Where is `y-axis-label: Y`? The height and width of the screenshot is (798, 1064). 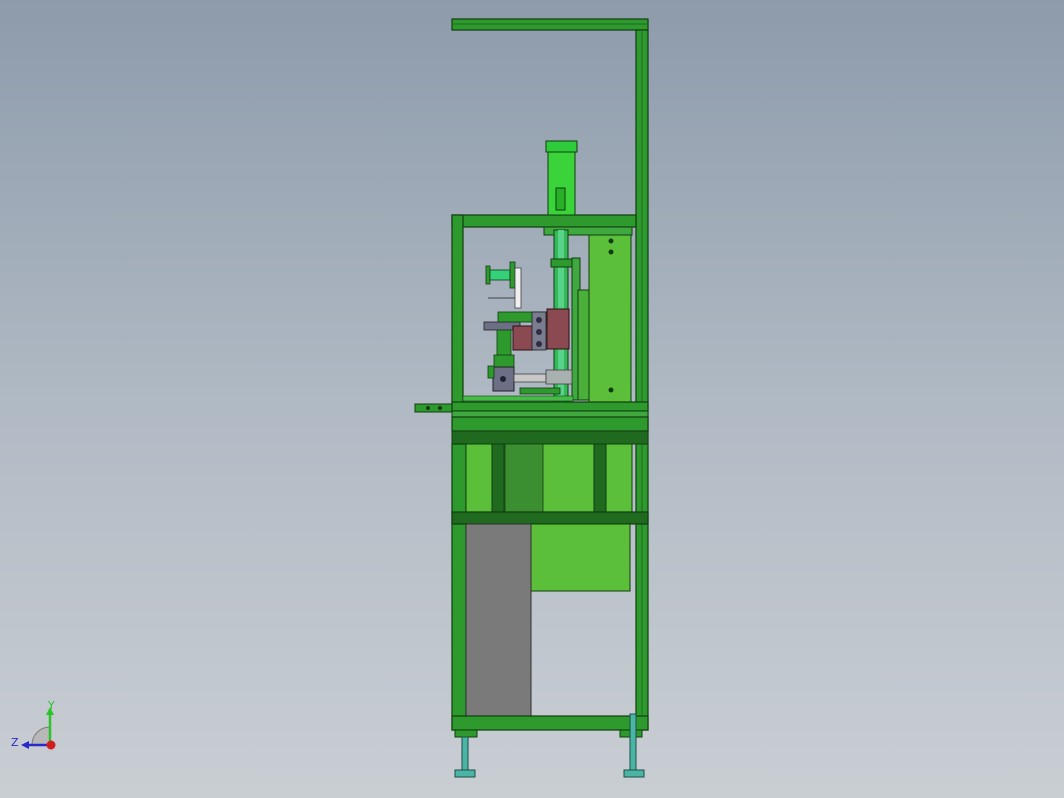 y-axis-label: Y is located at coordinates (51, 705).